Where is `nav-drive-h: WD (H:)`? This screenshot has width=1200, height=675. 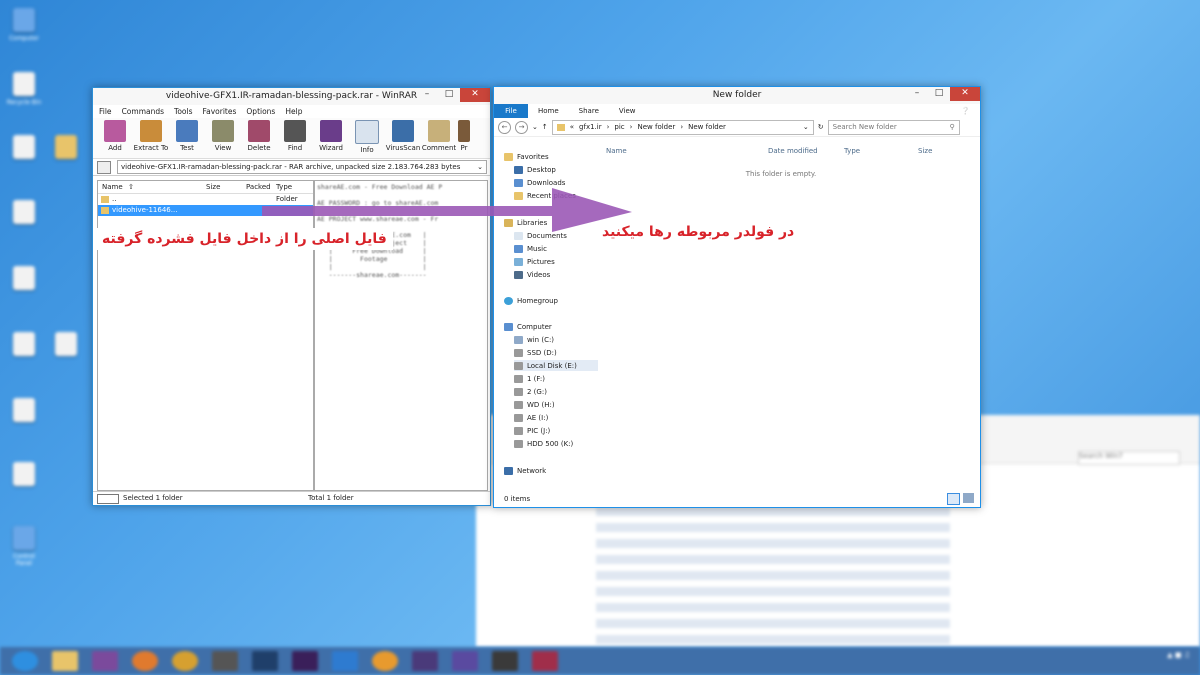
nav-drive-h: WD (H:) is located at coordinates (556, 404).